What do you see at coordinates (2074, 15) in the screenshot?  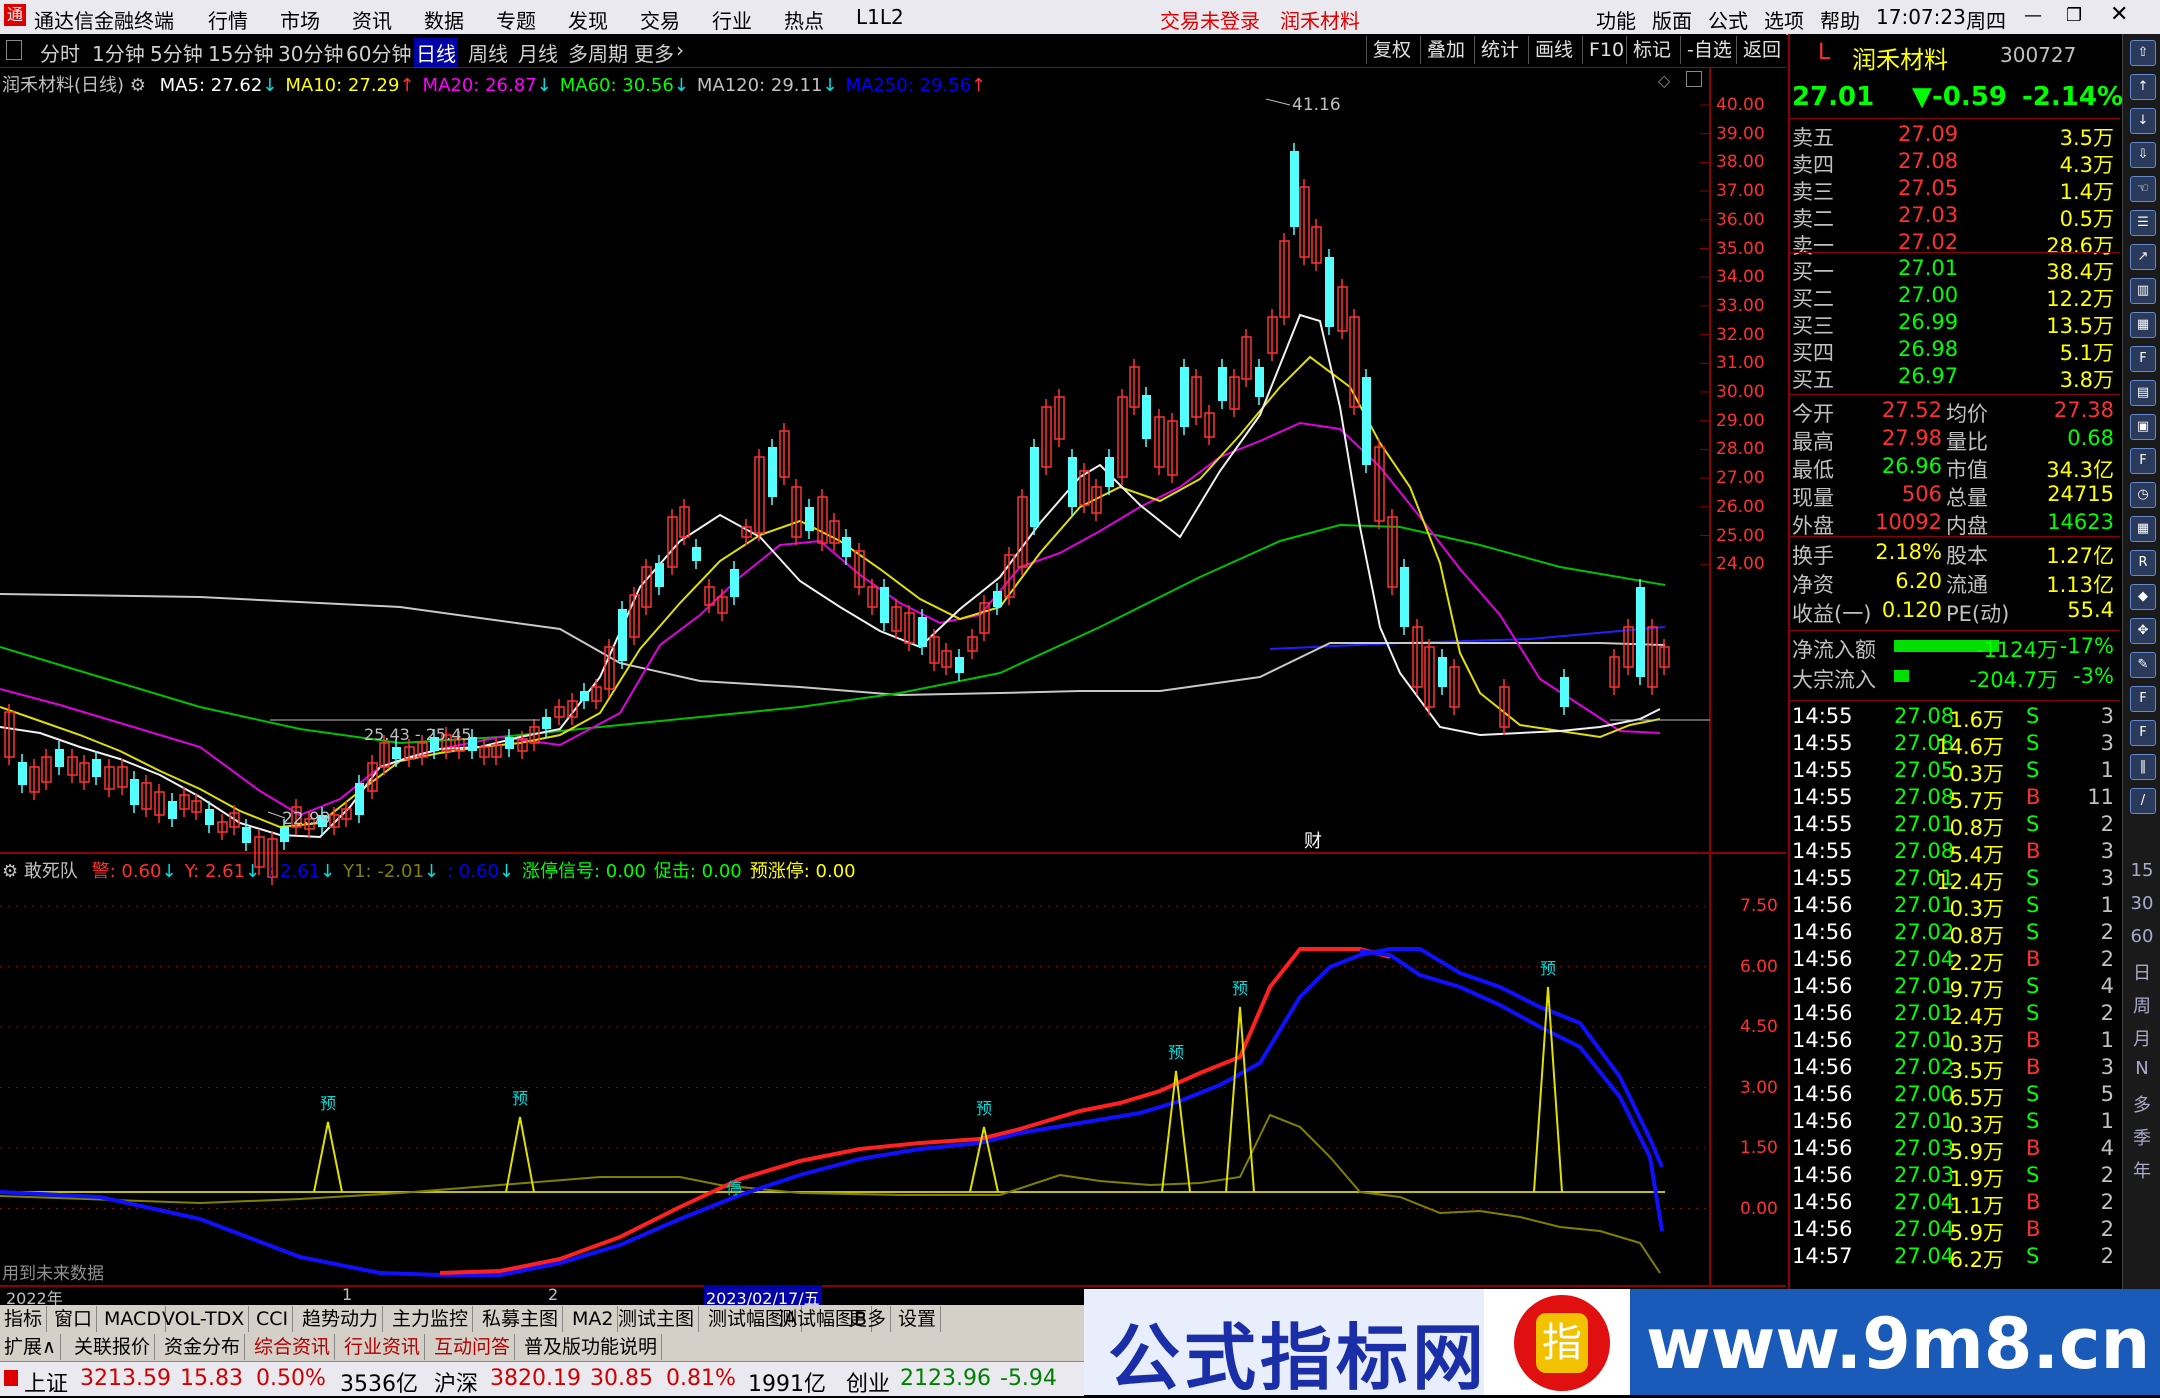 I see `restore-icon: ❐` at bounding box center [2074, 15].